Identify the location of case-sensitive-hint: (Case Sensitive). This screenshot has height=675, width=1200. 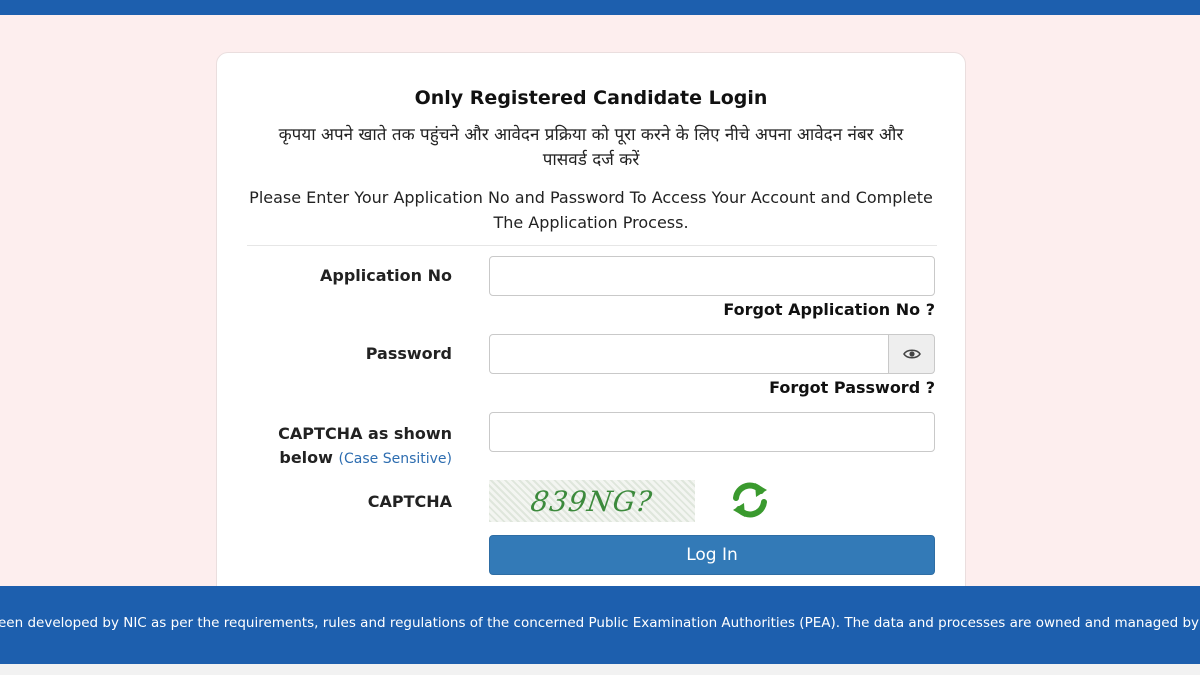
(395, 459).